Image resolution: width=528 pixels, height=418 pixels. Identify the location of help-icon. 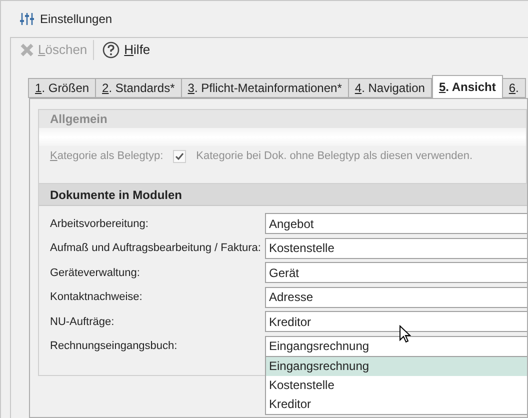
(111, 50).